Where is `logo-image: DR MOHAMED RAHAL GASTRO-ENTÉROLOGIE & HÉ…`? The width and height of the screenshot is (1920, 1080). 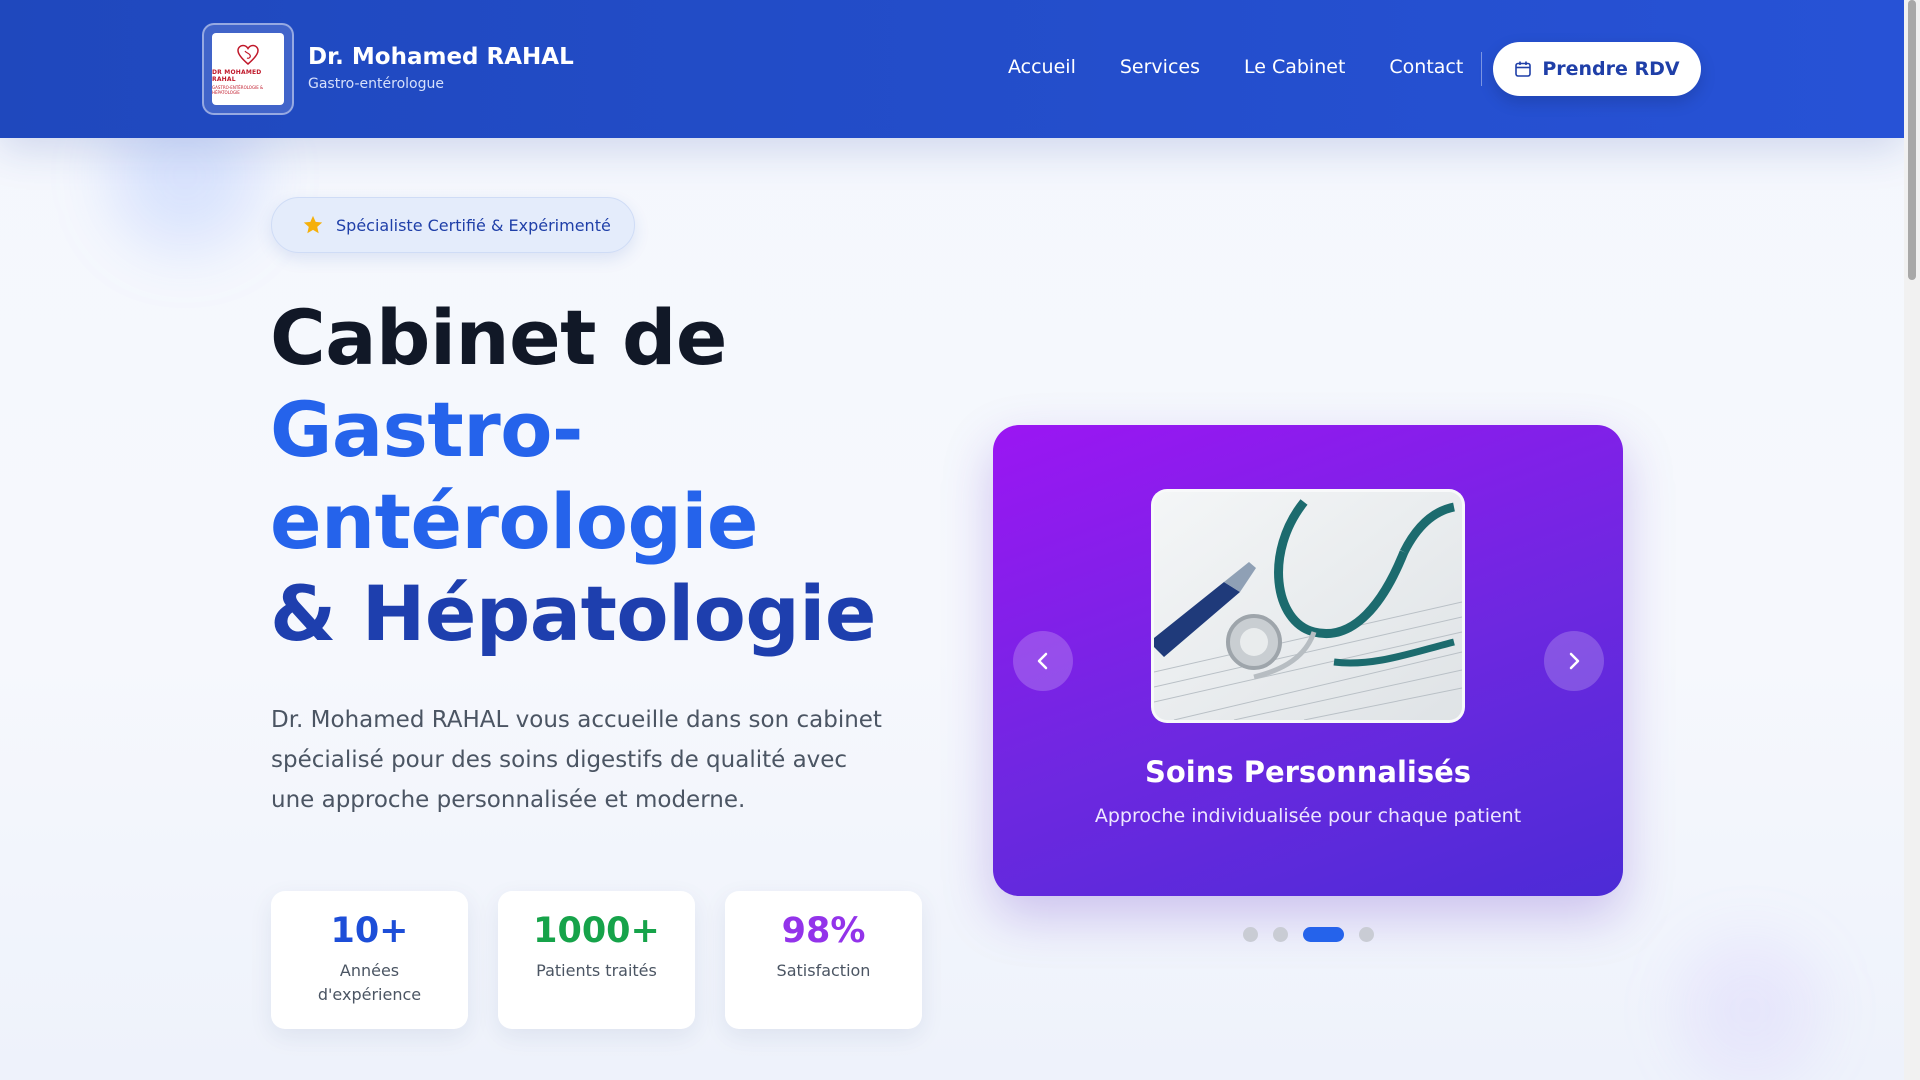 logo-image: DR MOHAMED RAHAL GASTRO-ENTÉROLOGIE & HÉ… is located at coordinates (248, 69).